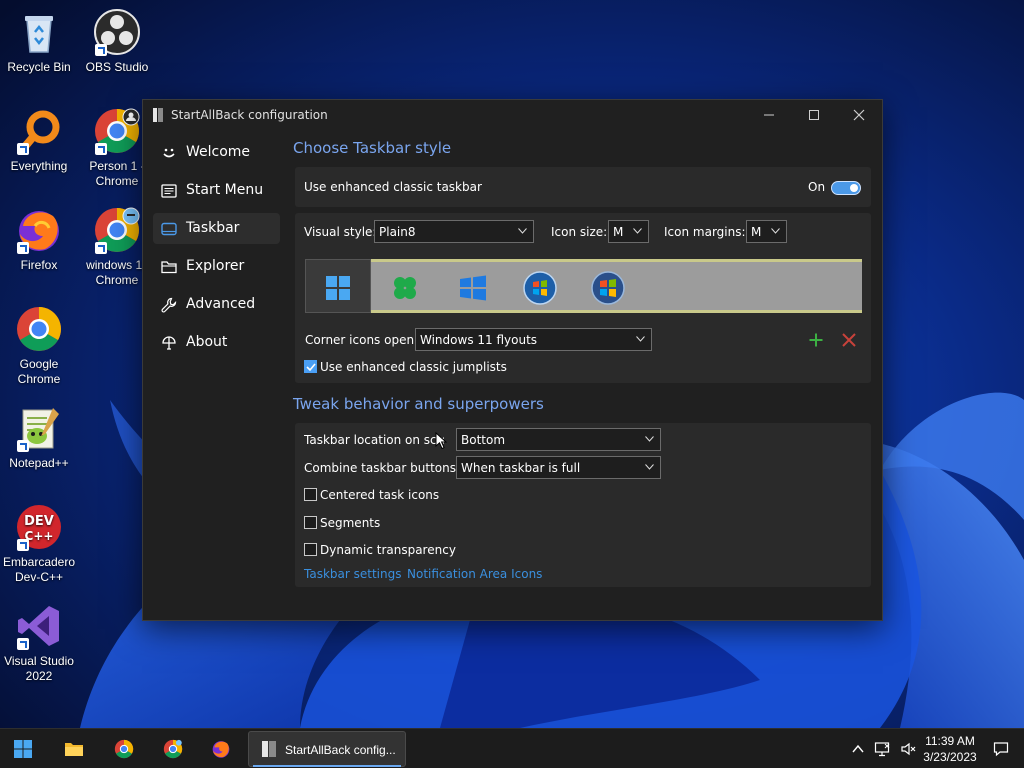  I want to click on remove-icon, so click(849, 340).